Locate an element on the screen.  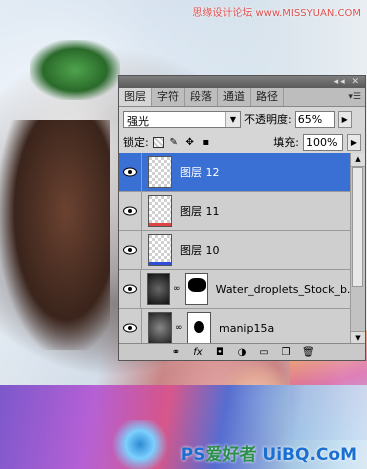
lock-brush-icon: ✎ is located at coordinates (174, 142).